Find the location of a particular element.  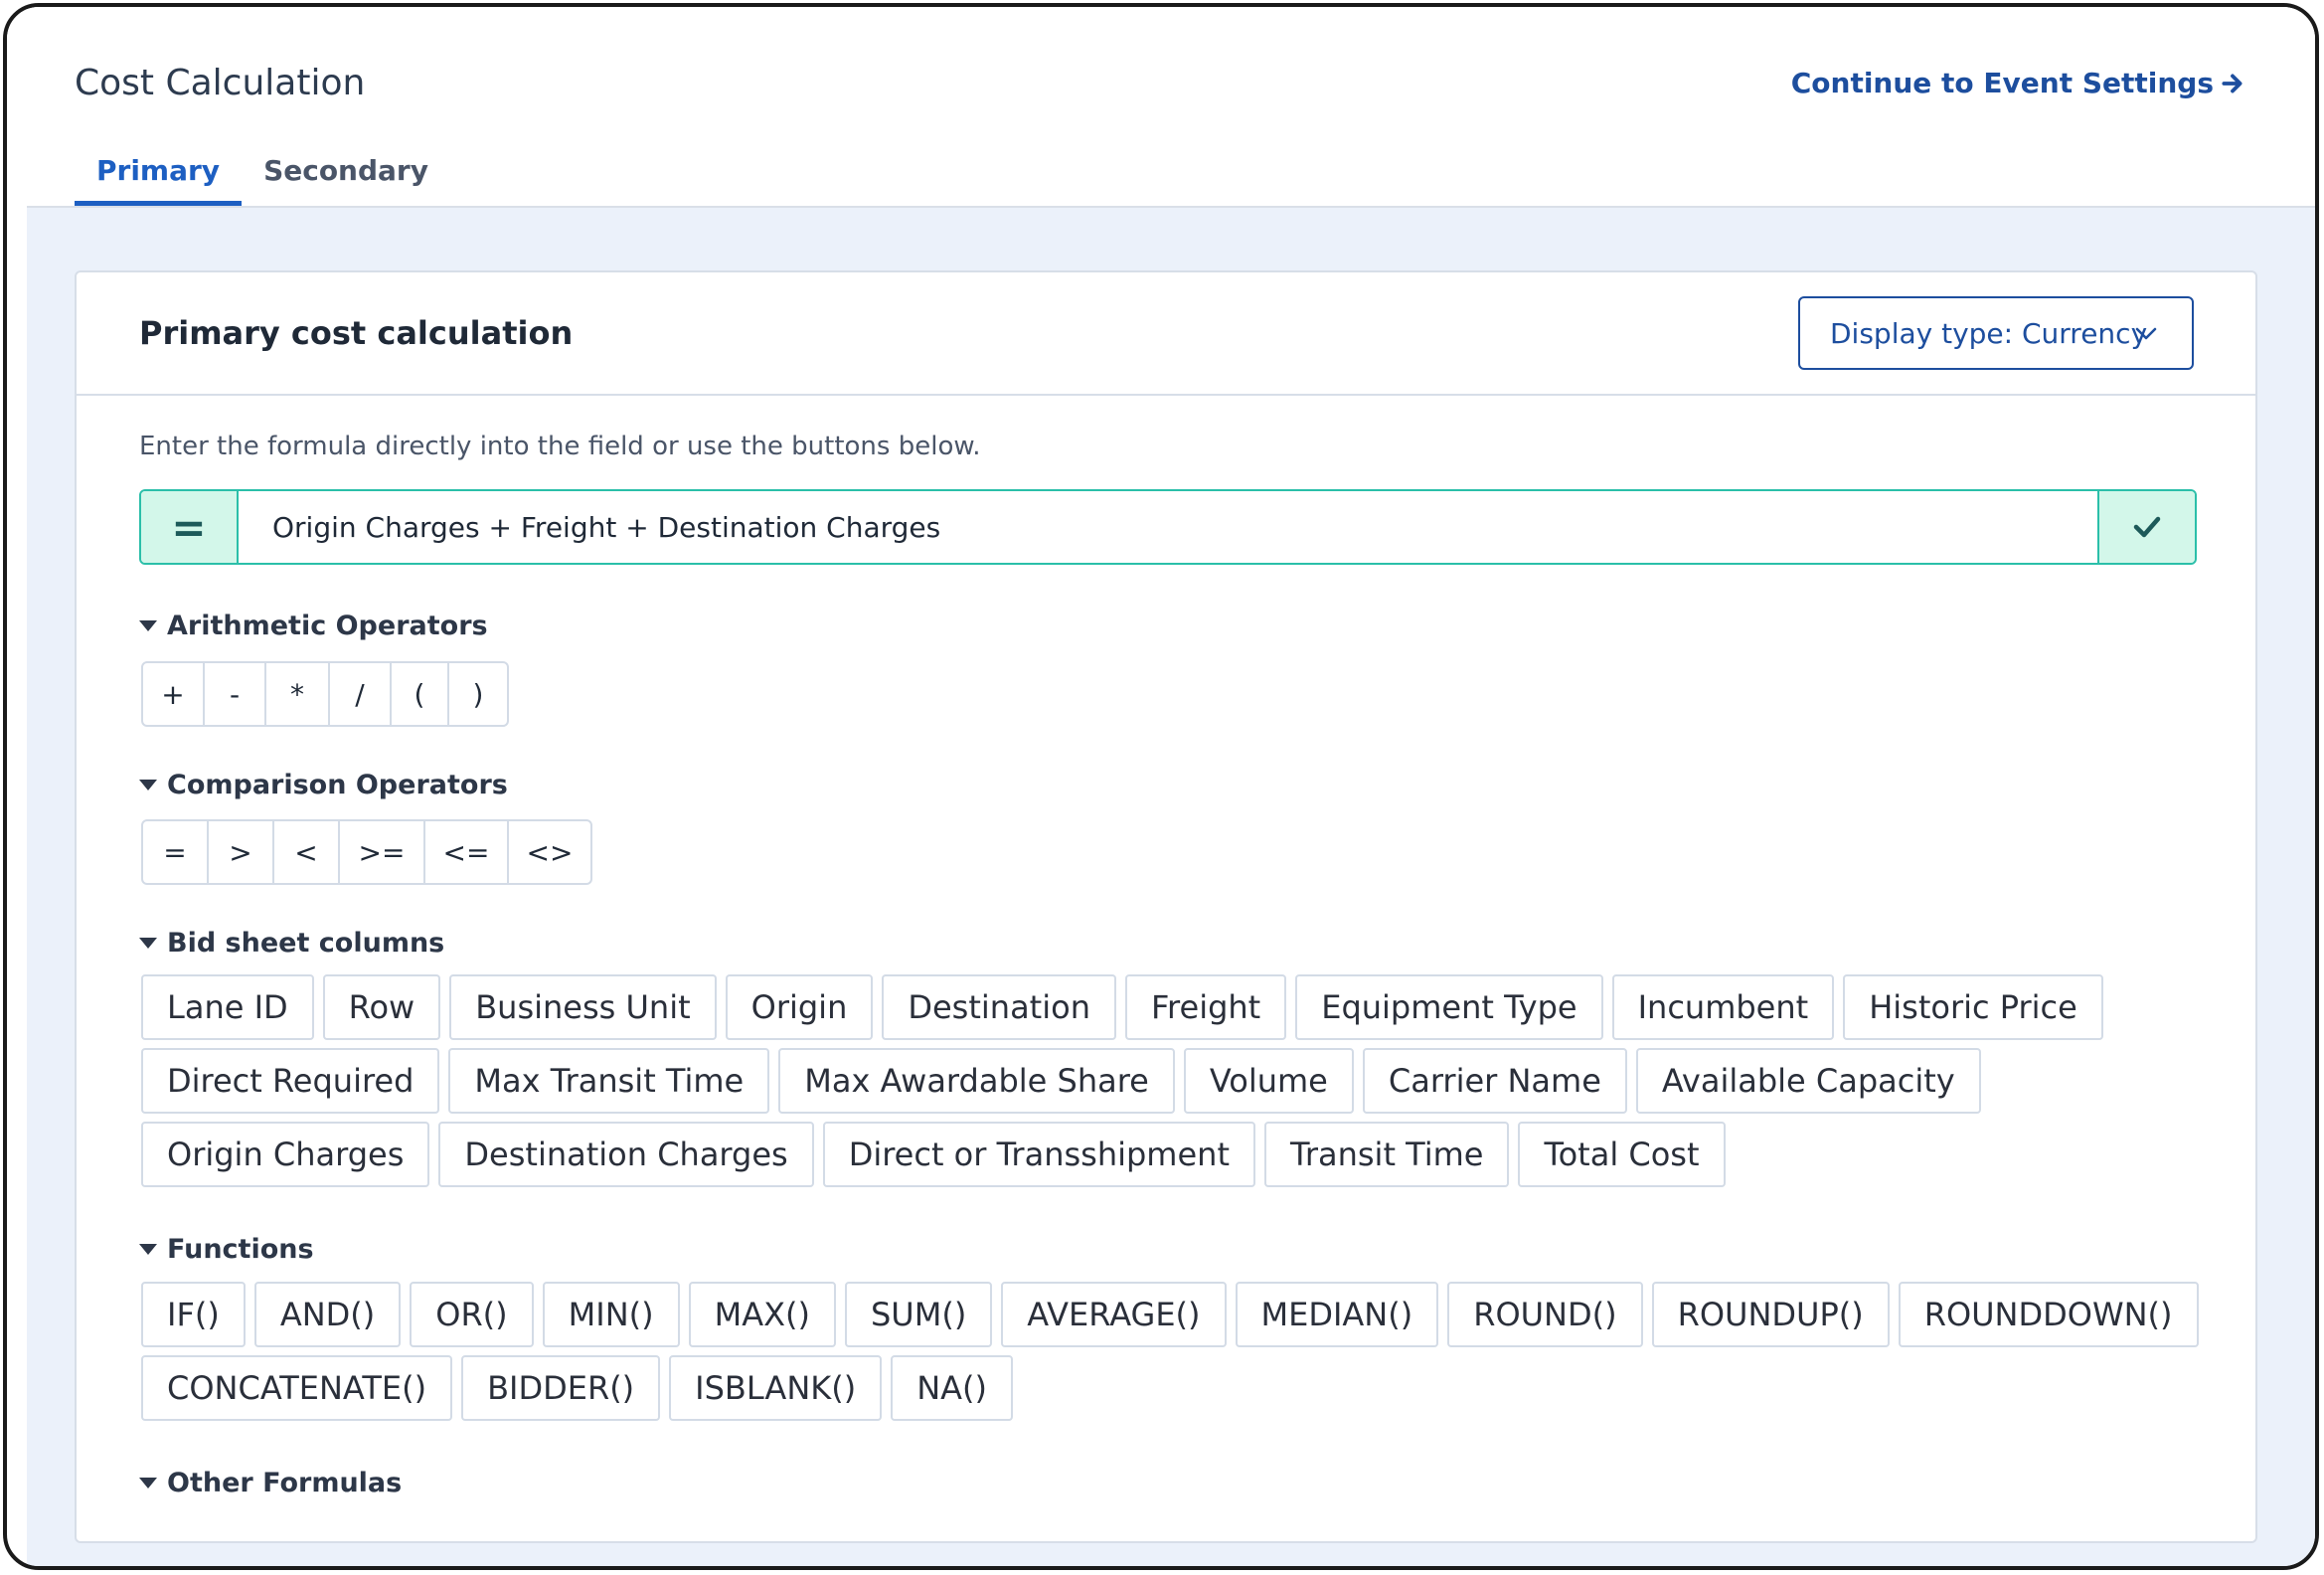

arithmetic-operators-group: + - * / ( ) is located at coordinates (325, 694).